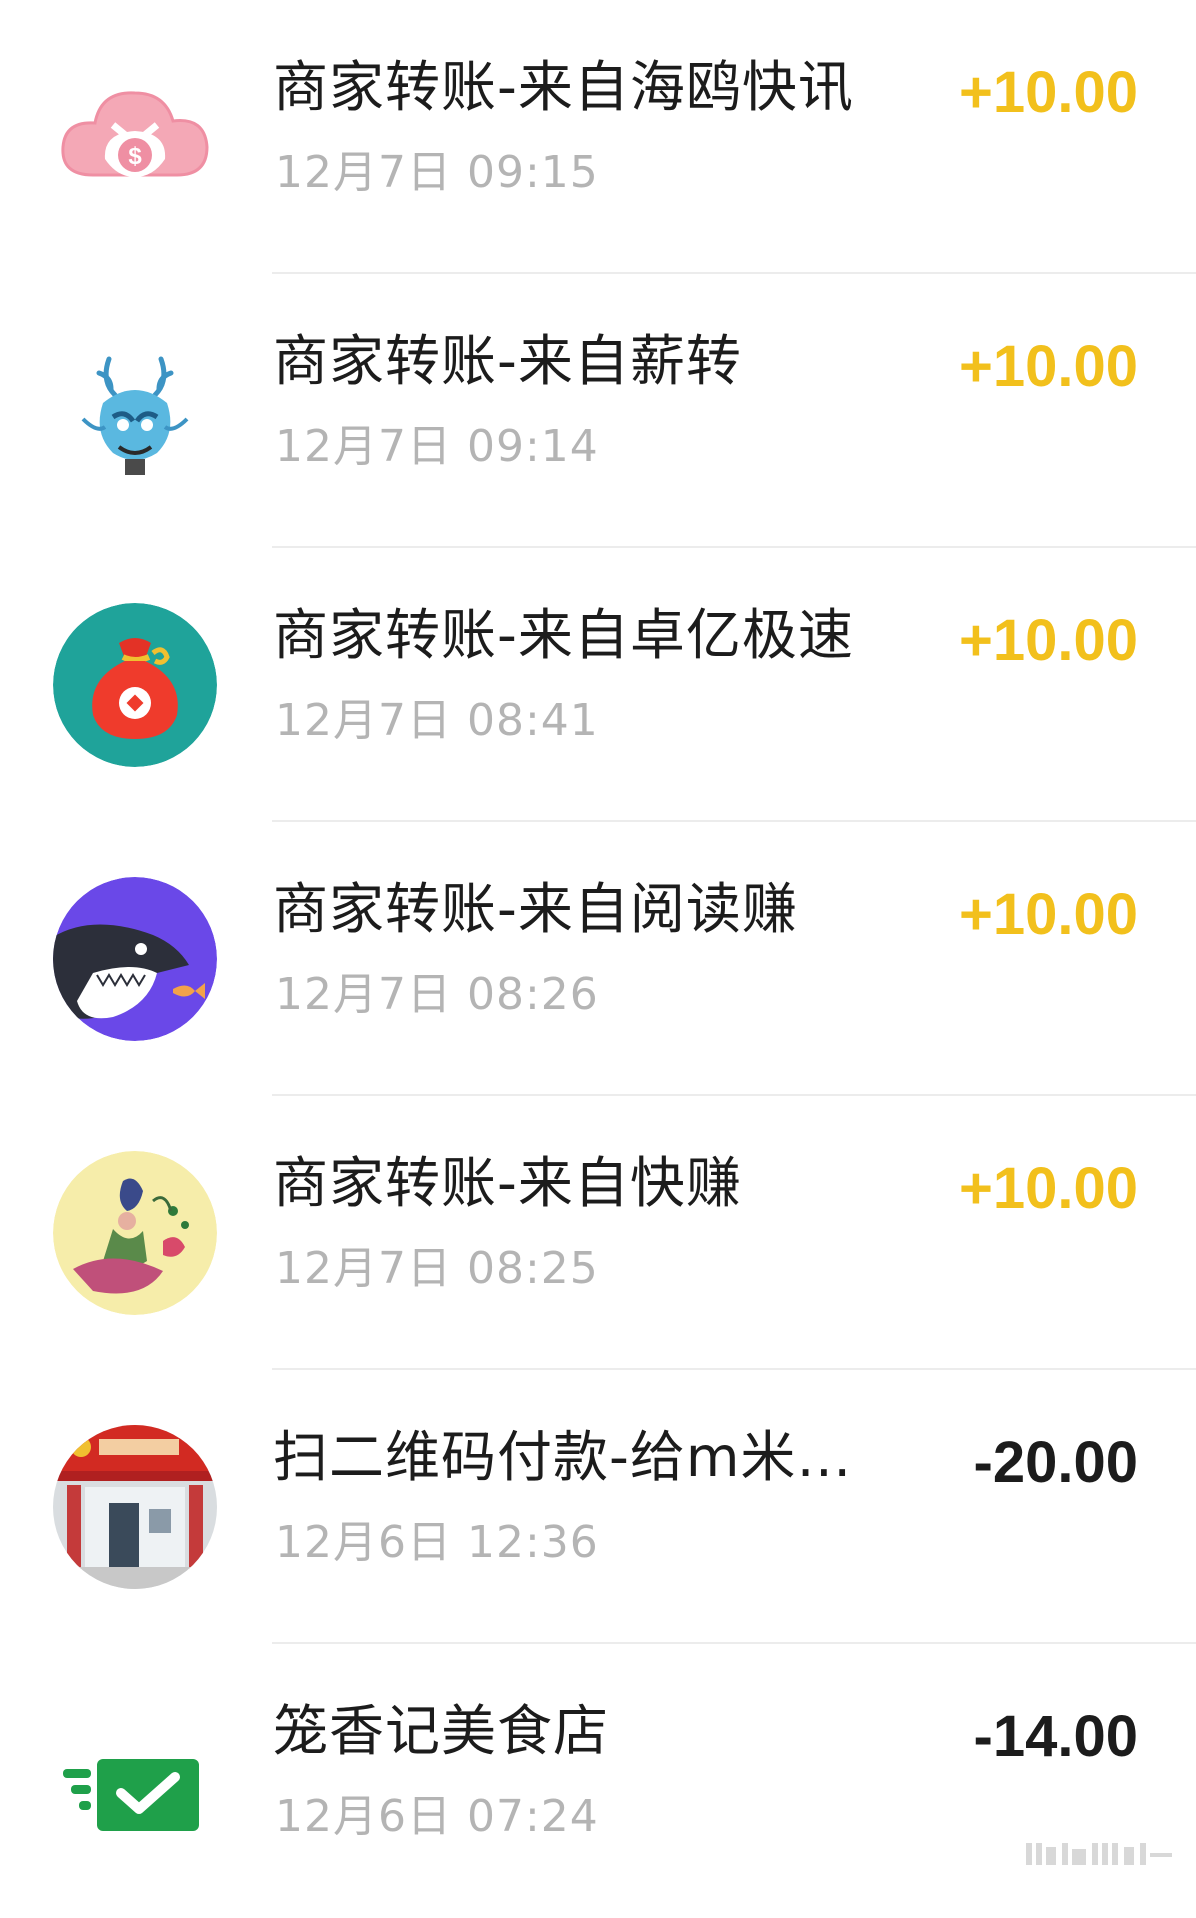 This screenshot has width=1196, height=1918. I want to click on transaction-title: 笼香记美食店, so click(441, 1731).